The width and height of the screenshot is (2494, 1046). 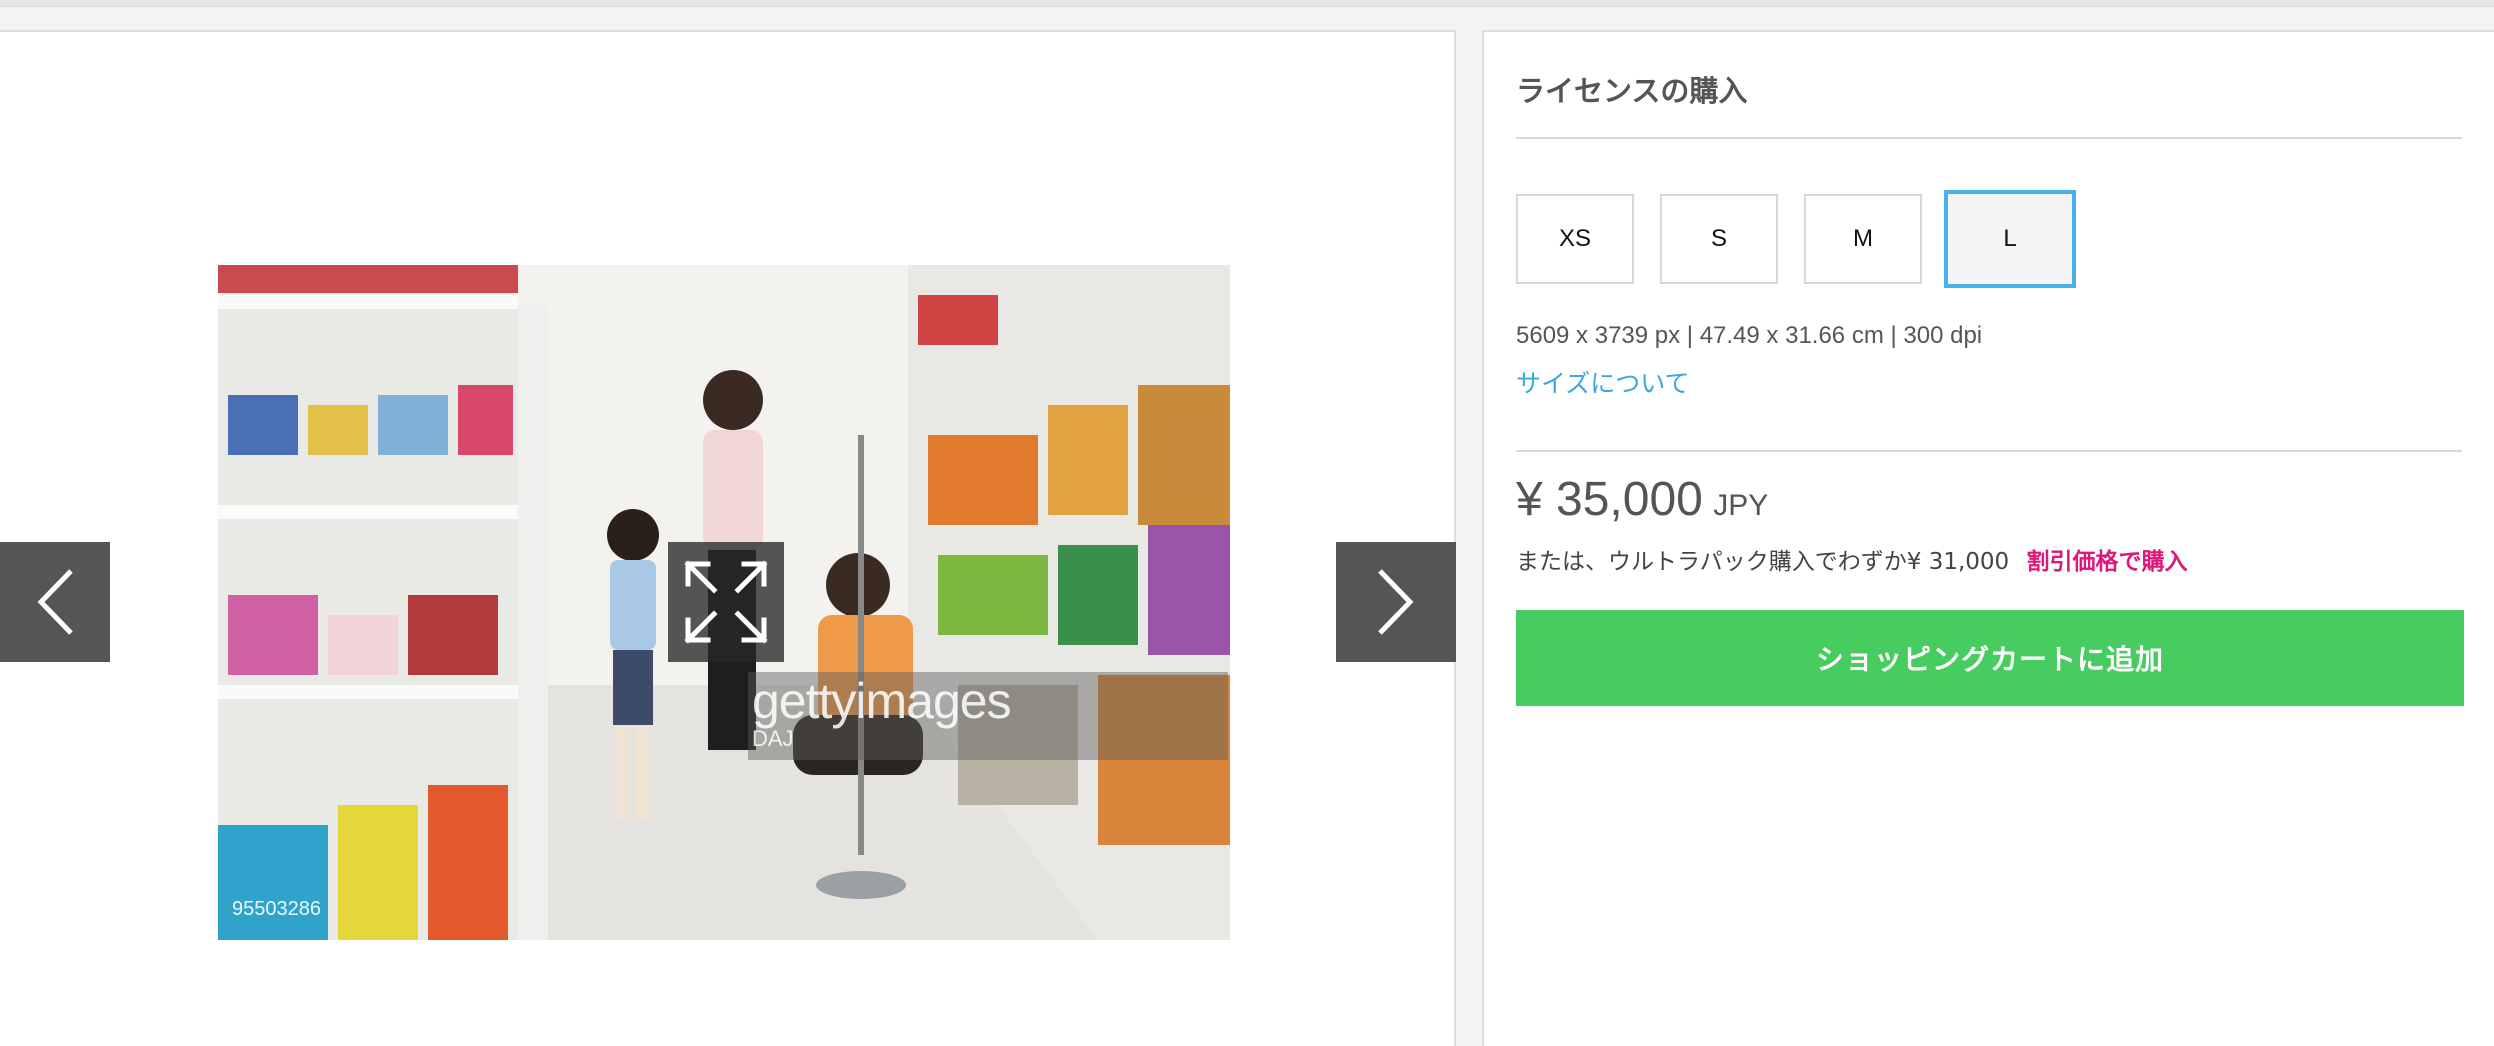 I want to click on previous-image-button, so click(x=55, y=602).